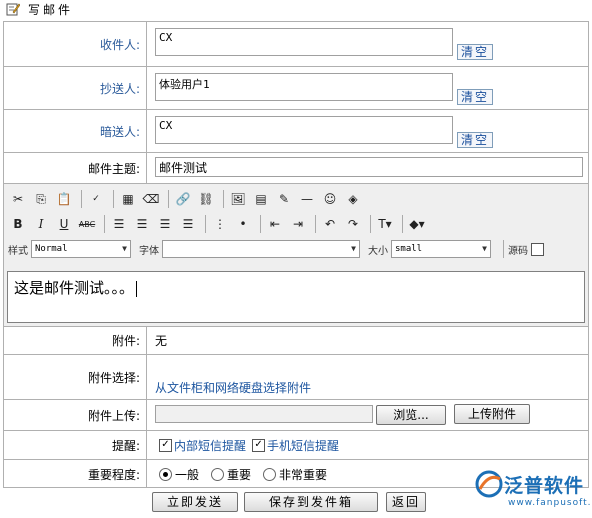 This screenshot has height=518, width=592. What do you see at coordinates (296, 297) in the screenshot?
I see `editor-content: 这是邮件测试。。。` at bounding box center [296, 297].